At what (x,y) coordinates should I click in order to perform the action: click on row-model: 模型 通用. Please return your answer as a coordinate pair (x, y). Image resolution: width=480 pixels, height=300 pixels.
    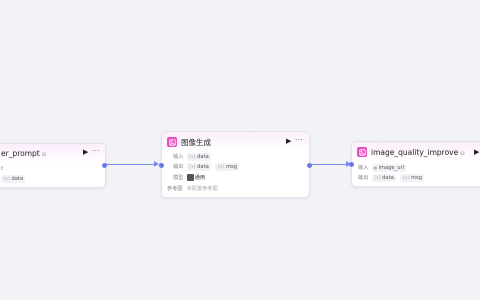
    Looking at the image, I should click on (189, 177).